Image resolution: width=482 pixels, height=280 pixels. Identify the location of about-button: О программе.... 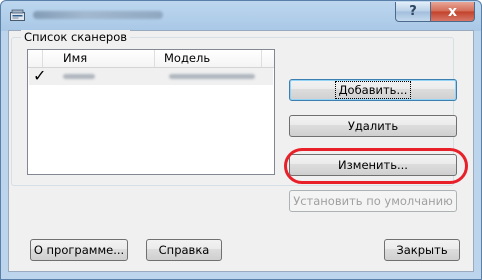
(79, 250).